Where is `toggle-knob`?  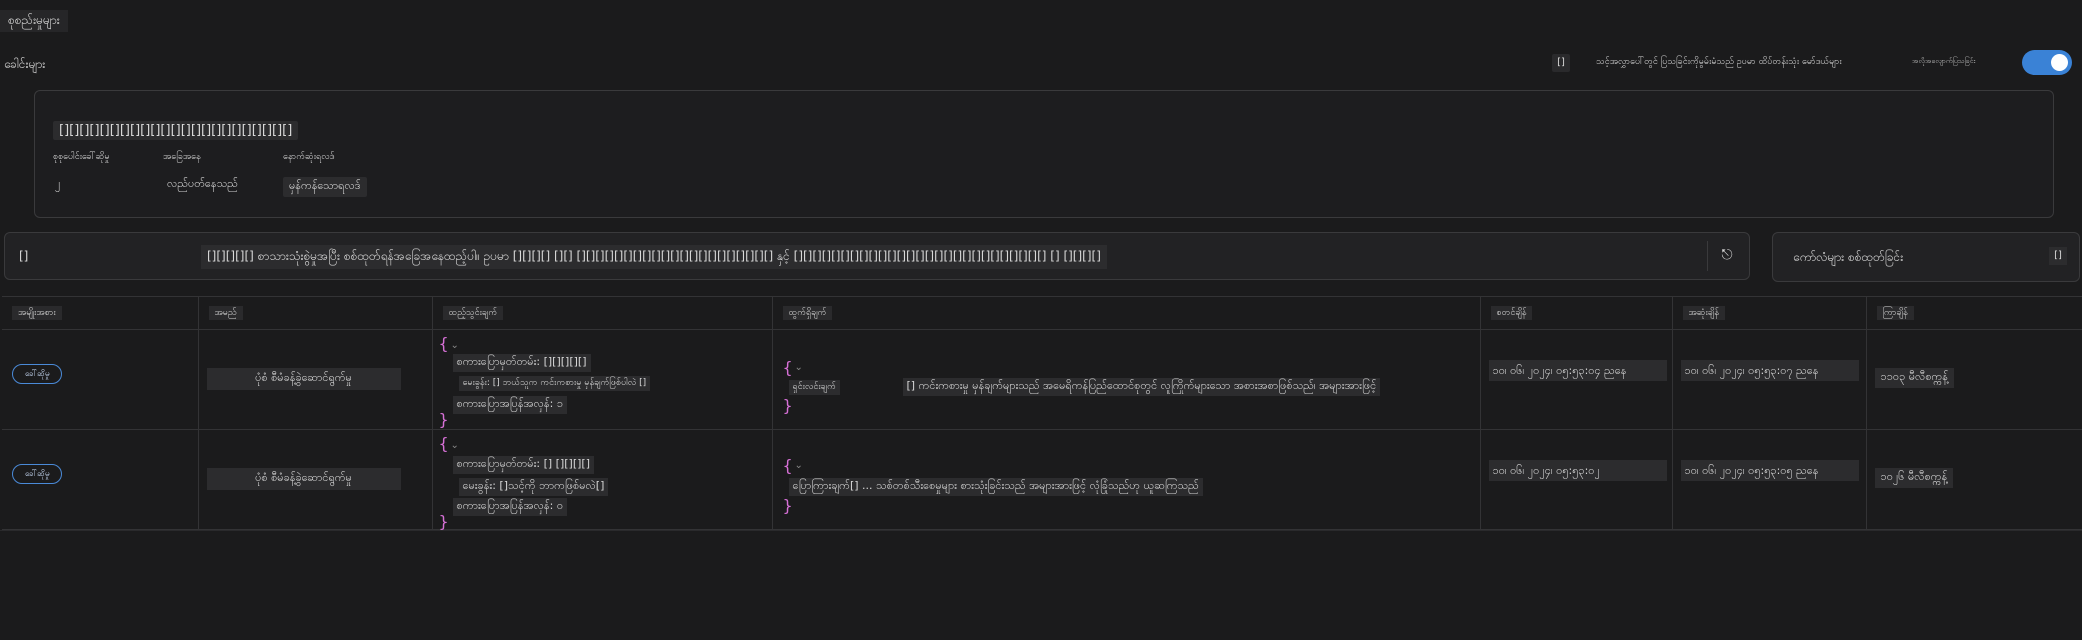
toggle-knob is located at coordinates (2059, 62).